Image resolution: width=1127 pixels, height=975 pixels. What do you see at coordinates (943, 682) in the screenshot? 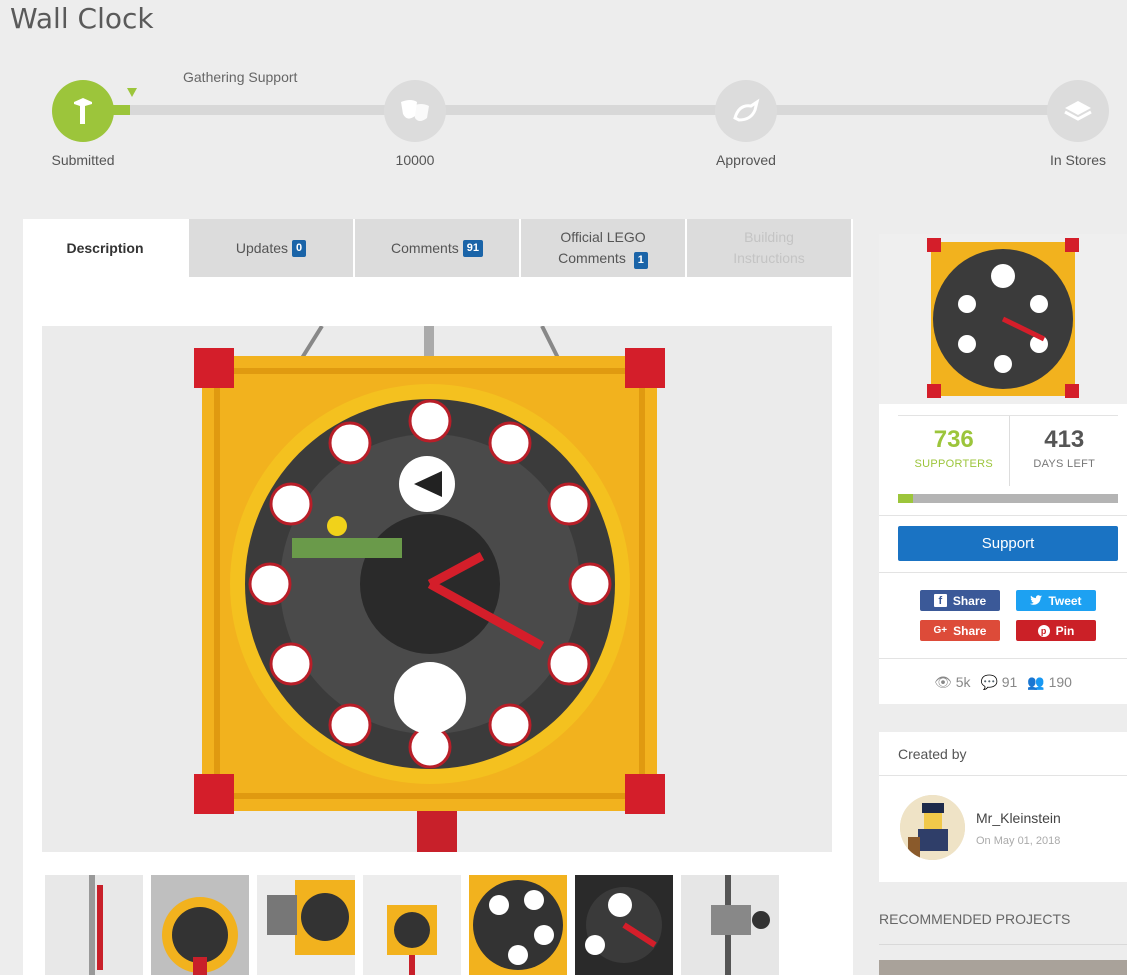
I see `eye-icon: 👁` at bounding box center [943, 682].